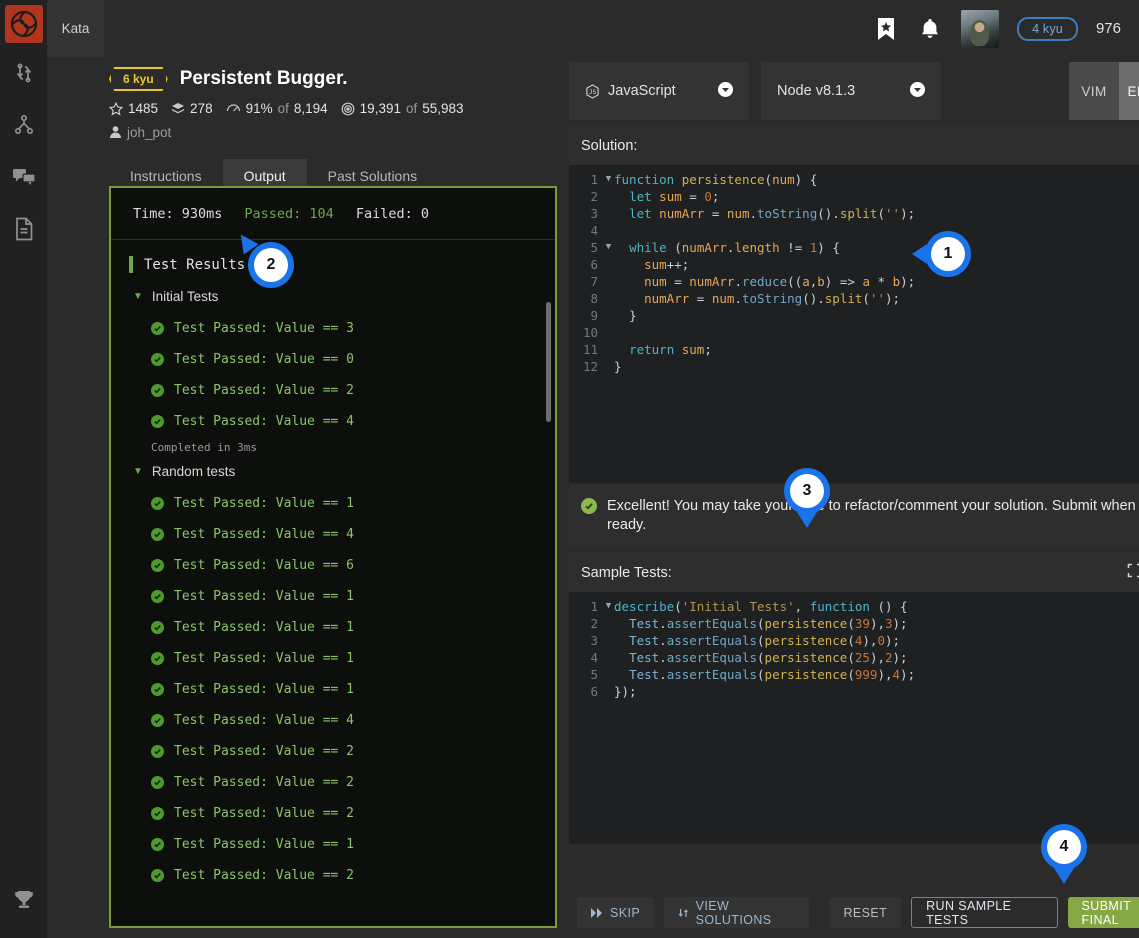 This screenshot has height=938, width=1139. I want to click on code-text: Test.assertEquals(persistence(4),0);, so click(765, 640).